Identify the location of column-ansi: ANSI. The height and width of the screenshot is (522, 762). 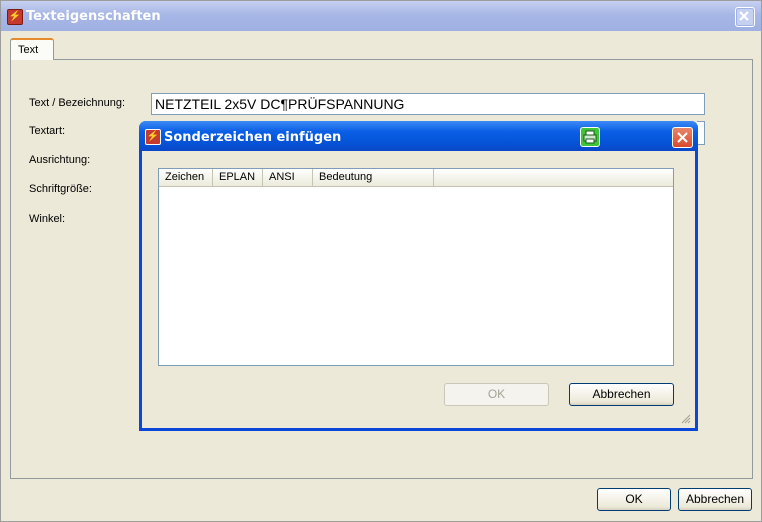
(288, 177).